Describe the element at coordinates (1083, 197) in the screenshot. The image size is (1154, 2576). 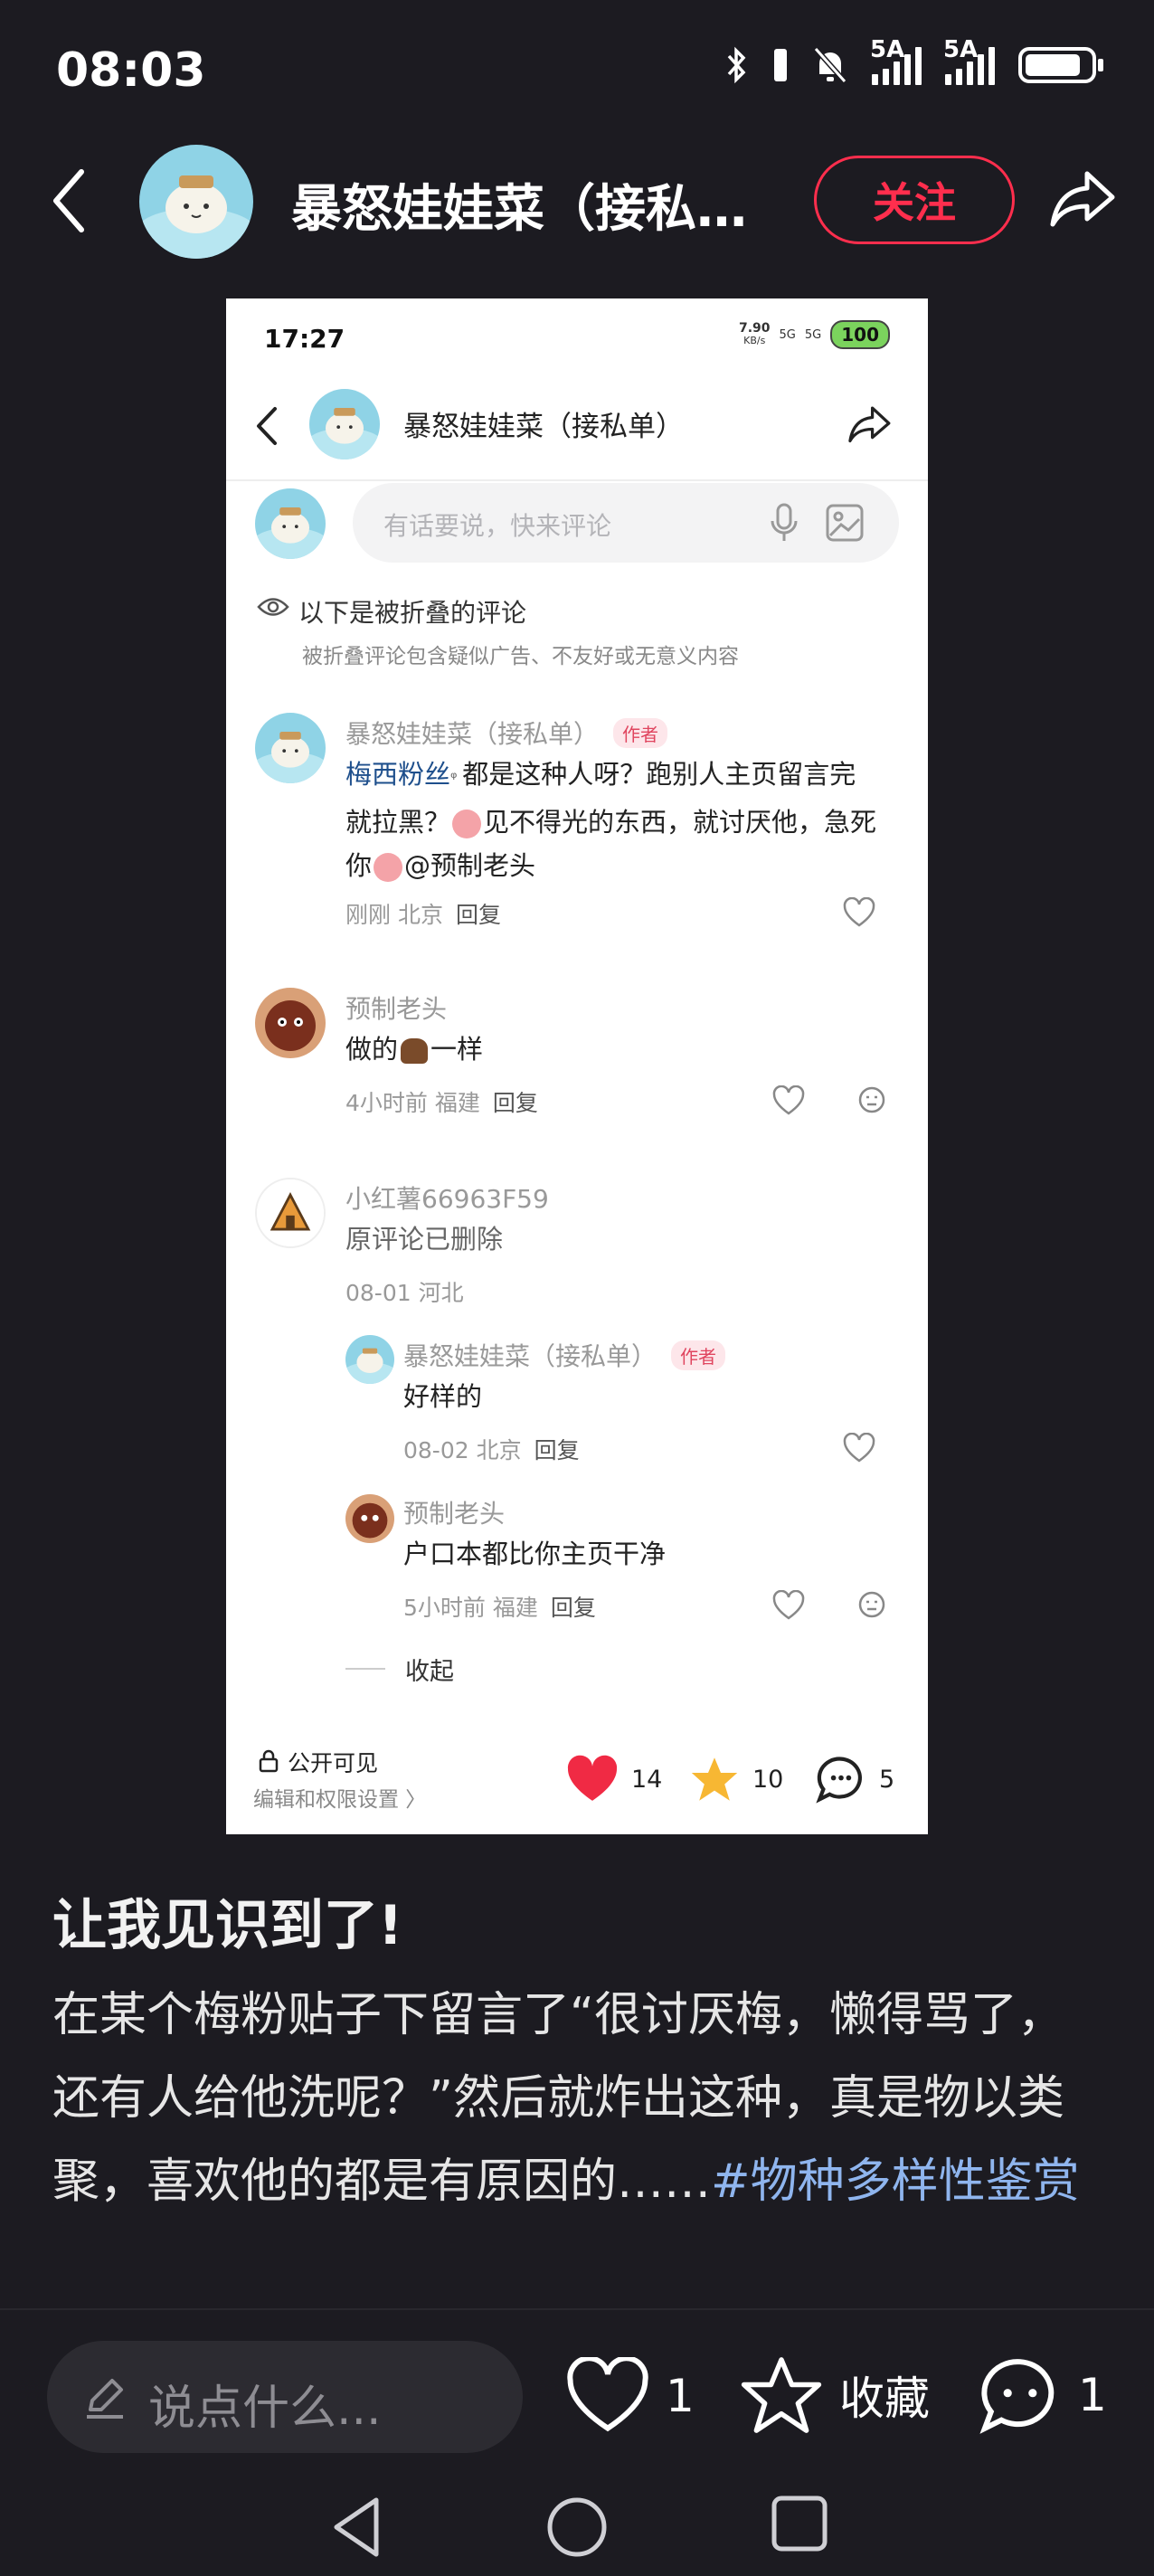
I see `share-icon` at that location.